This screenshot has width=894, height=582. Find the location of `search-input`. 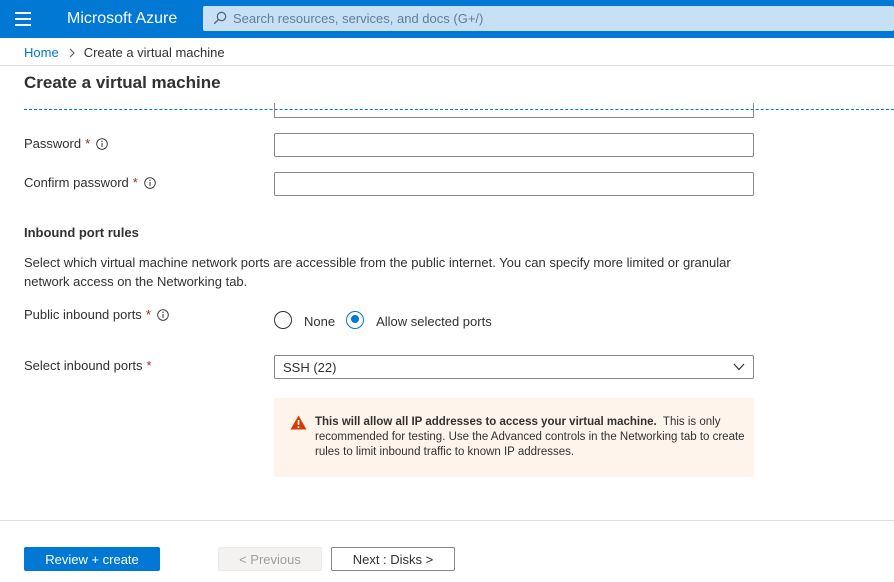

search-input is located at coordinates (553, 18).